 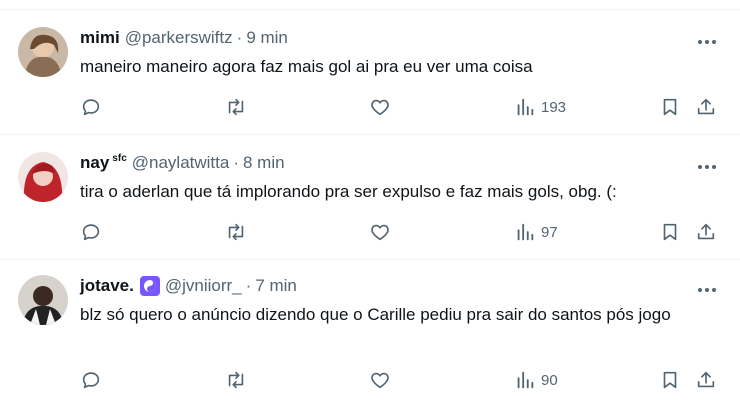 What do you see at coordinates (267, 38) in the screenshot?
I see `timestamp: 9 min` at bounding box center [267, 38].